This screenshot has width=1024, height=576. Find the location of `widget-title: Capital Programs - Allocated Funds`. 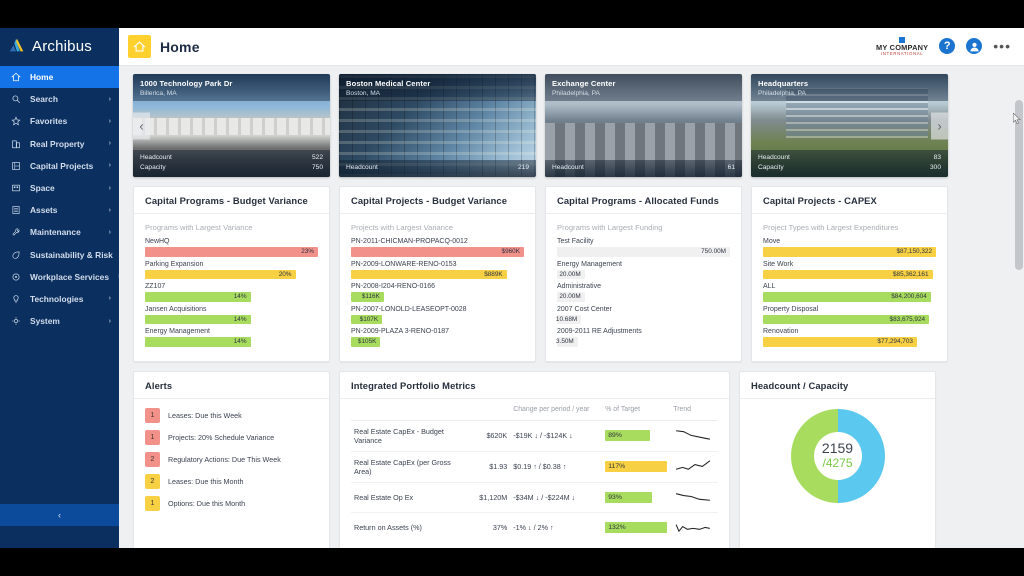

widget-title: Capital Programs - Allocated Funds is located at coordinates (643, 200).